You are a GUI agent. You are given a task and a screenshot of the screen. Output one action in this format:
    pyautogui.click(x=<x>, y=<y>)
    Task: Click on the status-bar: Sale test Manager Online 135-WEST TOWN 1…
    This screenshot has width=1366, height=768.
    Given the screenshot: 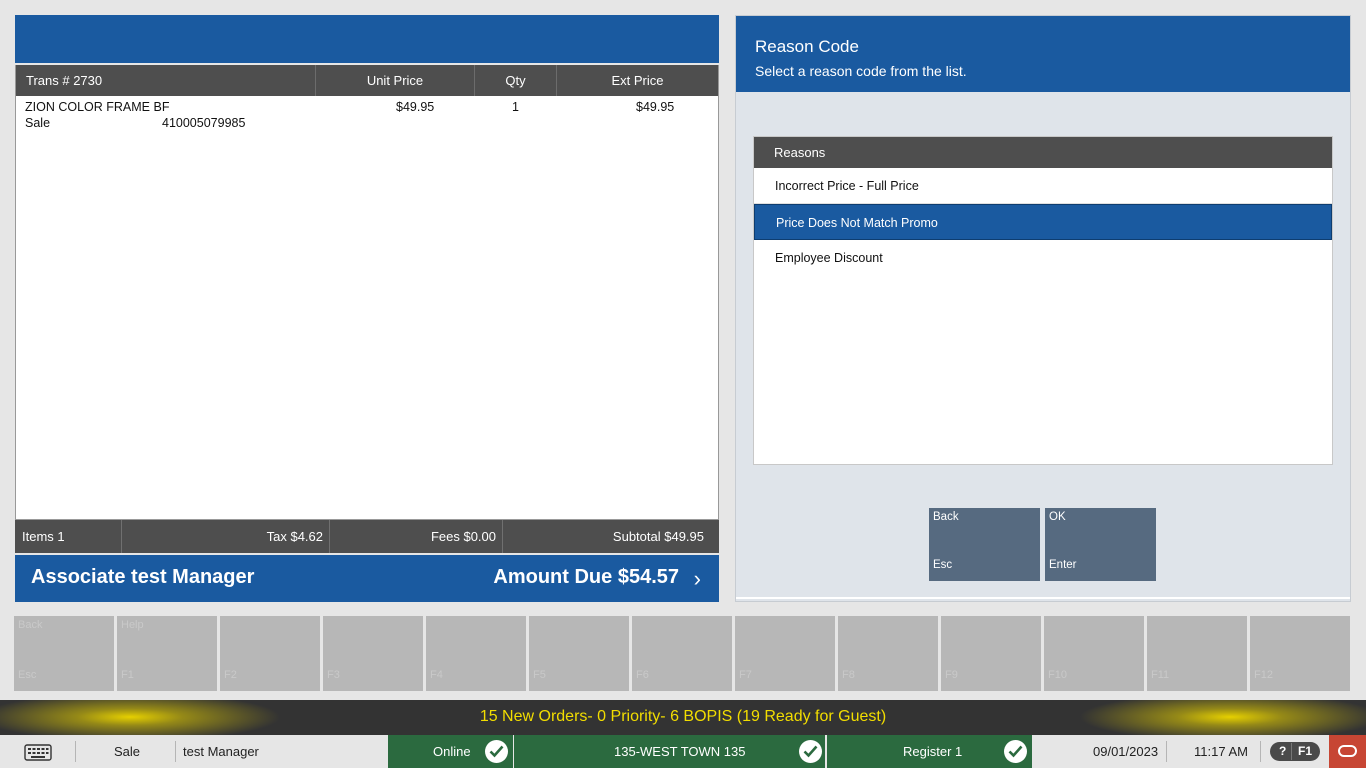 What is the action you would take?
    pyautogui.click(x=683, y=751)
    